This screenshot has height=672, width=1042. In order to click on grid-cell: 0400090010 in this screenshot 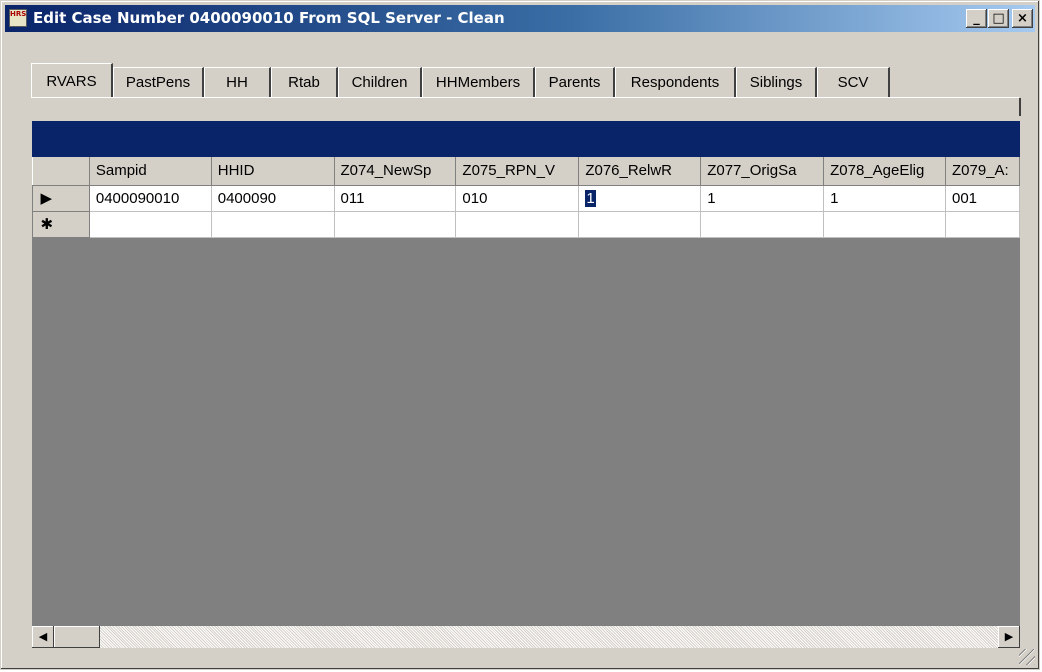, I will do `click(150, 198)`.